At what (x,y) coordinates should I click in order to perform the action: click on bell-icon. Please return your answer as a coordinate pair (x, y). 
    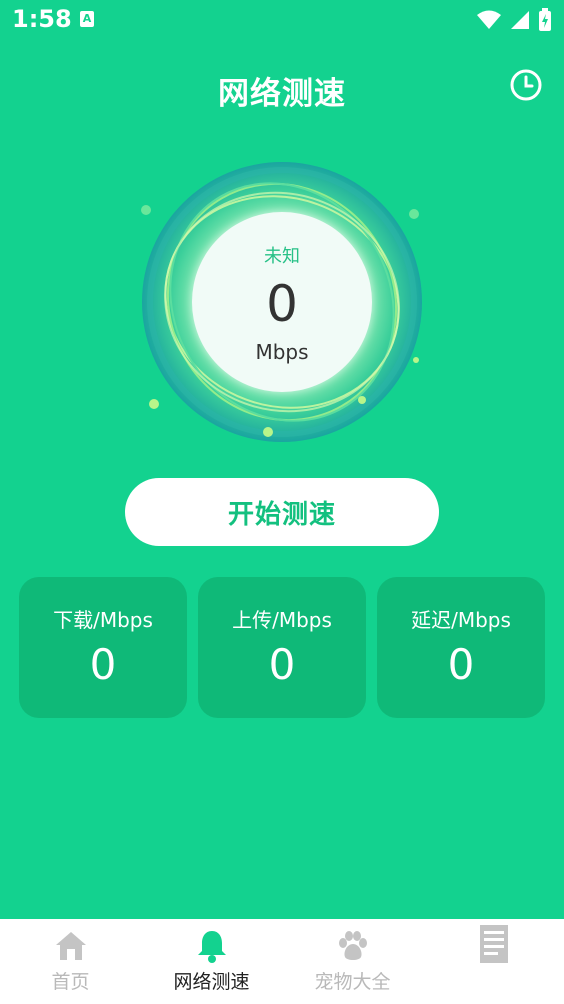
    Looking at the image, I should click on (212, 946).